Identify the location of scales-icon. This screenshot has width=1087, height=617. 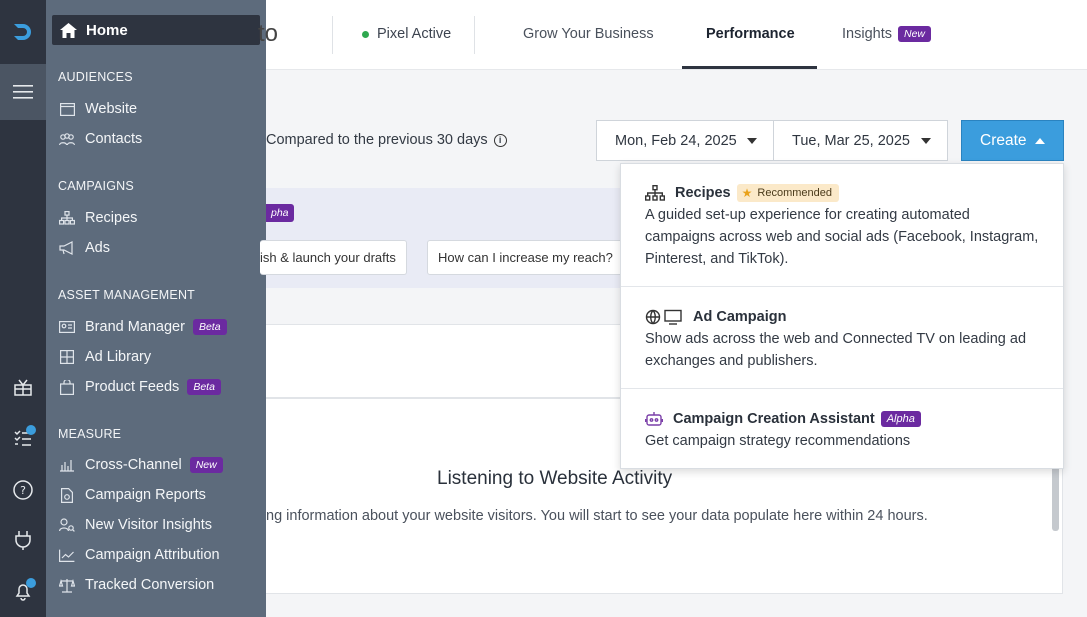
(67, 585).